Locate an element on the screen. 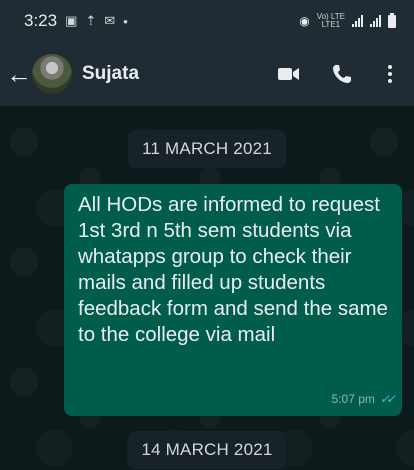 The width and height of the screenshot is (414, 470). status-left: 3:23 ▣ ⇡ ✉ • is located at coordinates (76, 21).